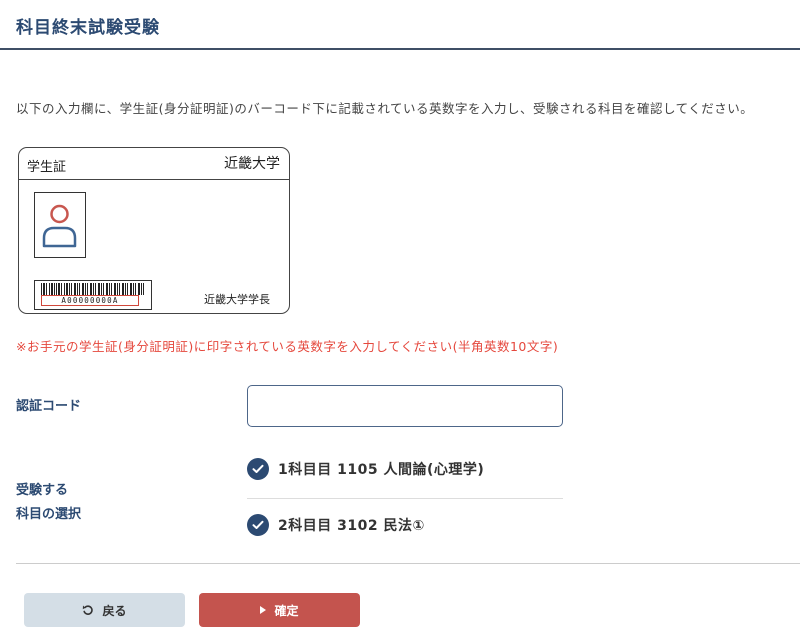  What do you see at coordinates (263, 610) in the screenshot?
I see `play-arrow-icon` at bounding box center [263, 610].